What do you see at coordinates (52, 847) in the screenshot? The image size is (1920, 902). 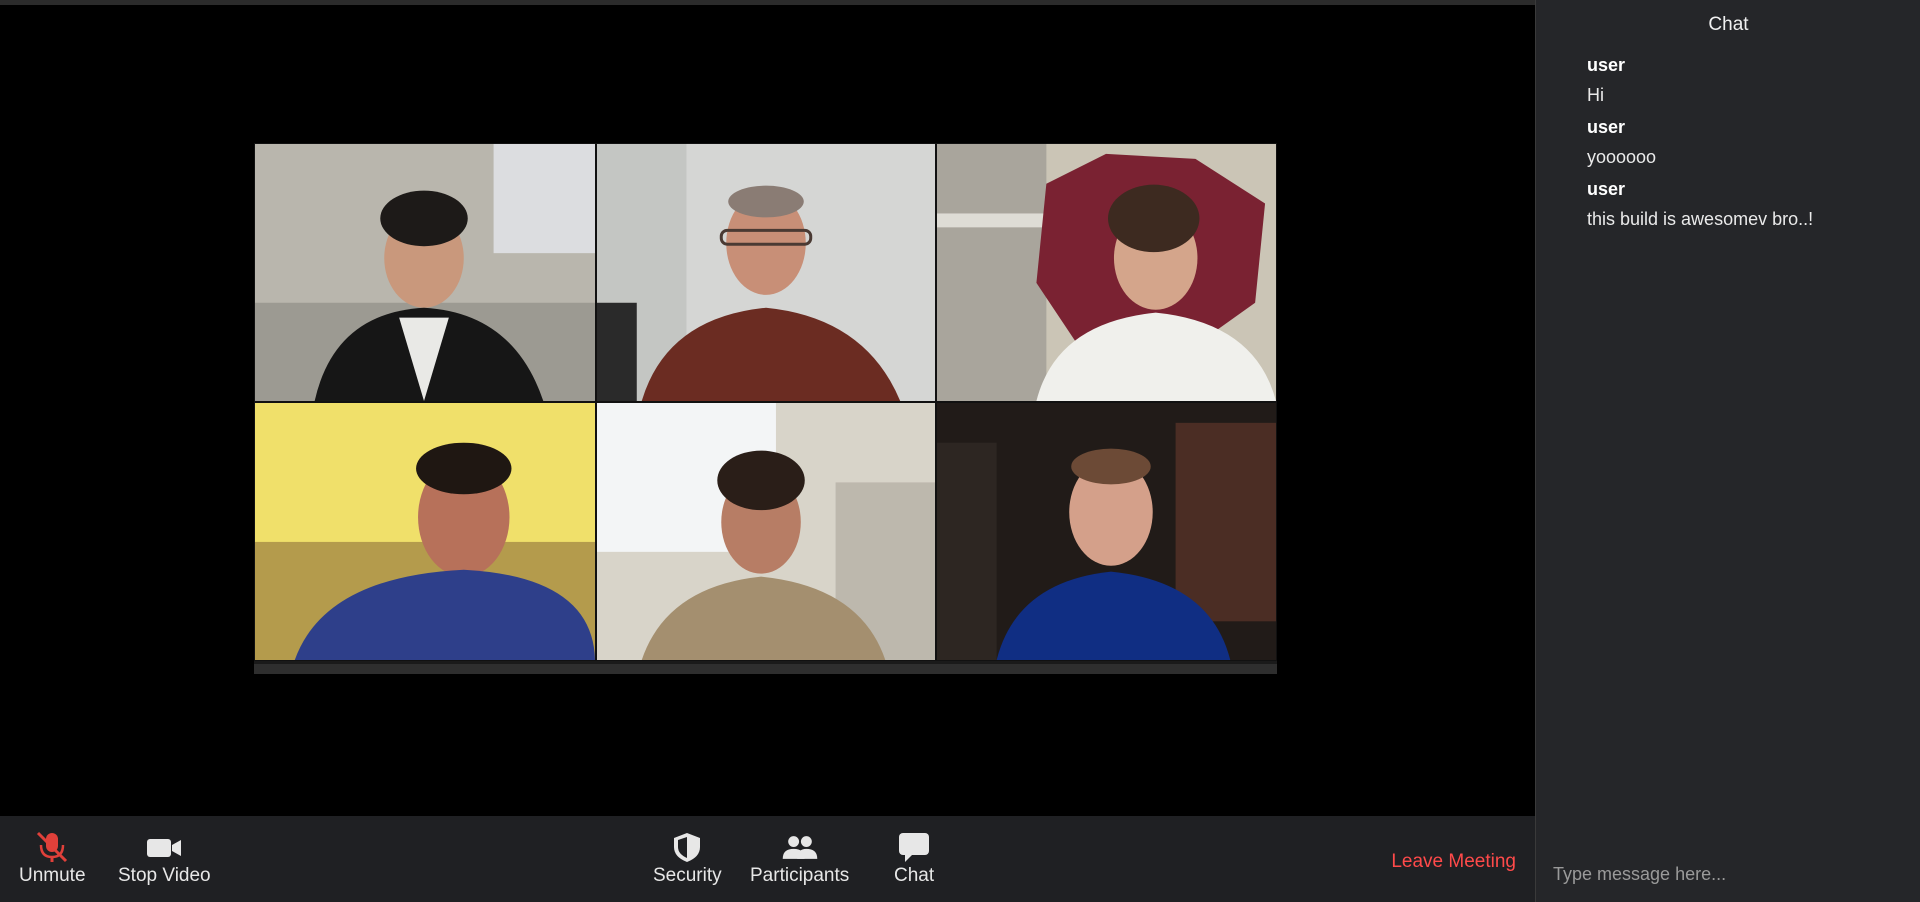 I see `microphone-muted-icon` at bounding box center [52, 847].